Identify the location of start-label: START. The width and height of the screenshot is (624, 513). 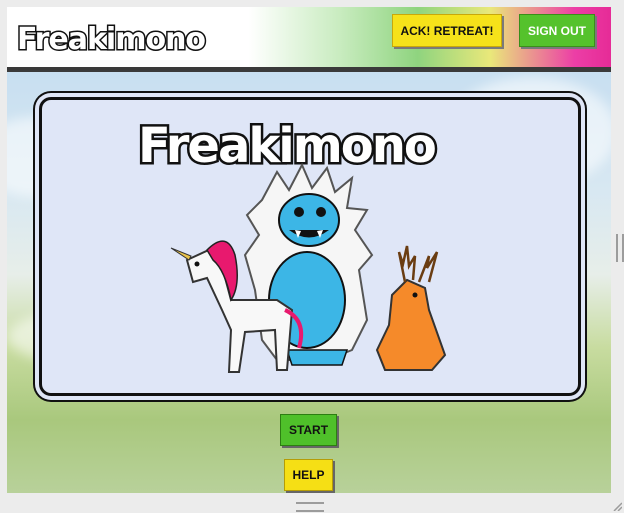
(308, 430).